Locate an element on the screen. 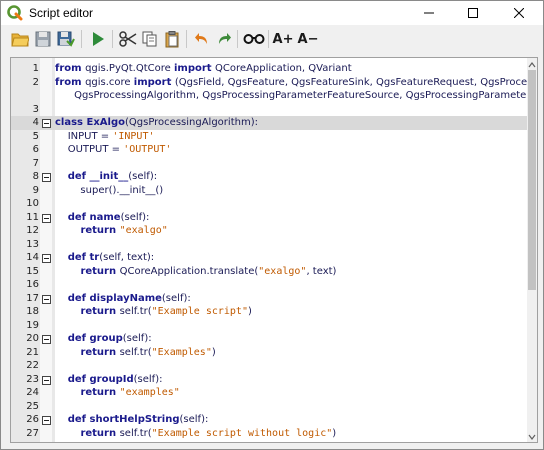 Image resolution: width=544 pixels, height=450 pixels. decrease-font-button: A− is located at coordinates (308, 39).